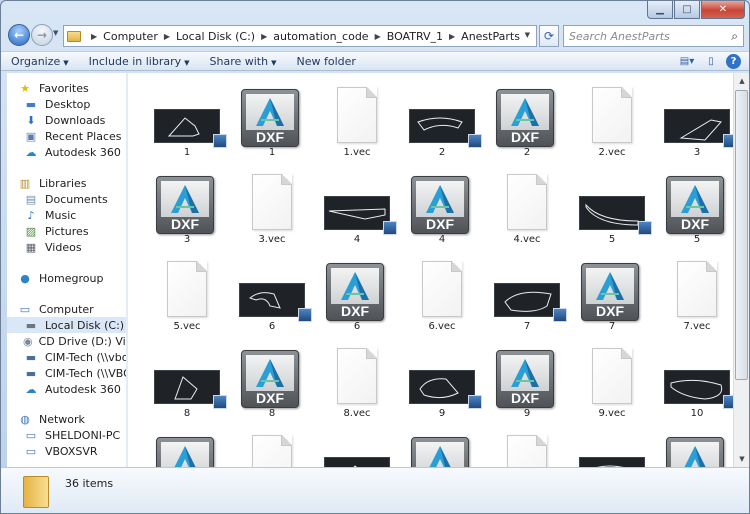 This screenshot has width=750, height=514. What do you see at coordinates (692, 122) in the screenshot?
I see `file-item: 3` at bounding box center [692, 122].